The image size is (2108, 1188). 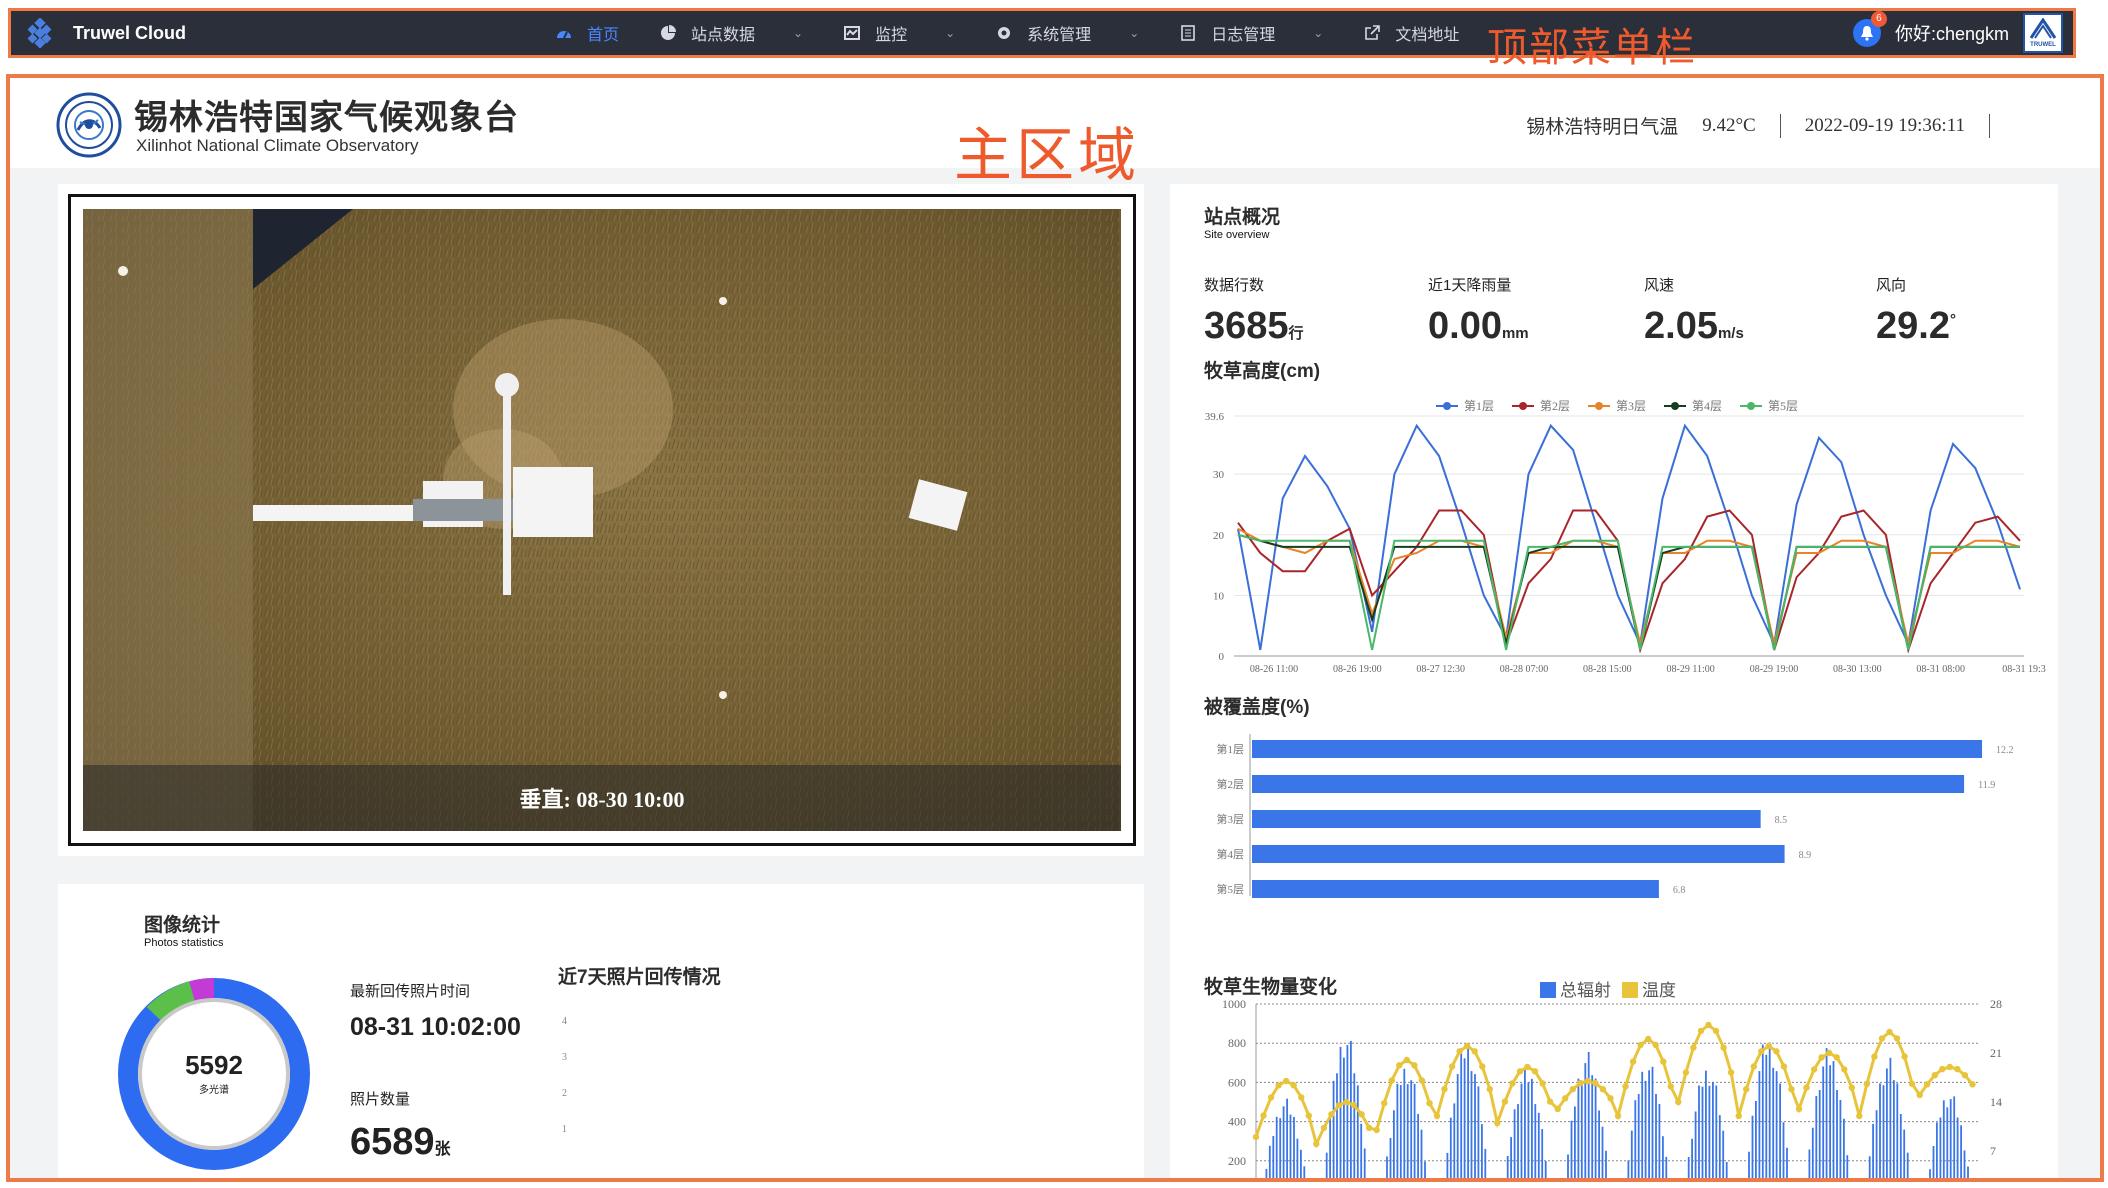 I want to click on brand: Truwel Cloud, so click(x=255, y=33).